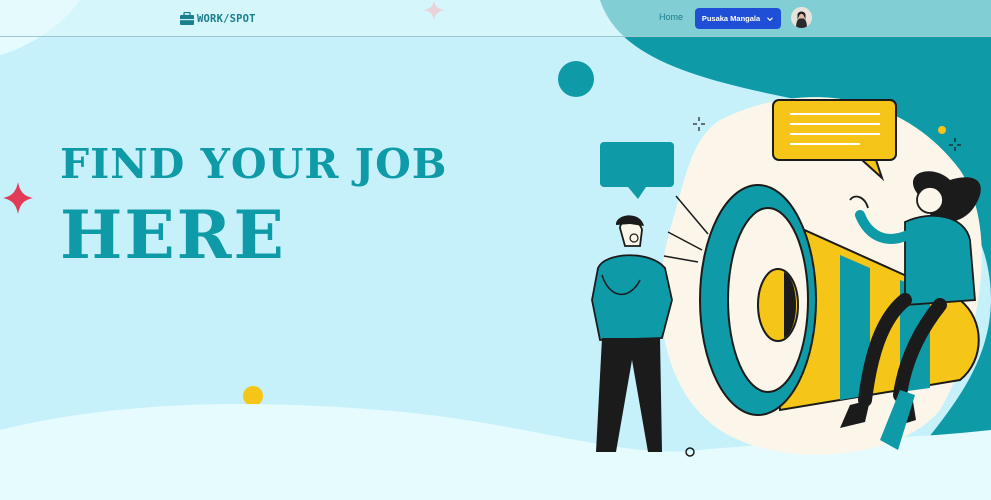 The width and height of the screenshot is (991, 500). What do you see at coordinates (731, 18) in the screenshot?
I see `user-name: Pusaka Mangala` at bounding box center [731, 18].